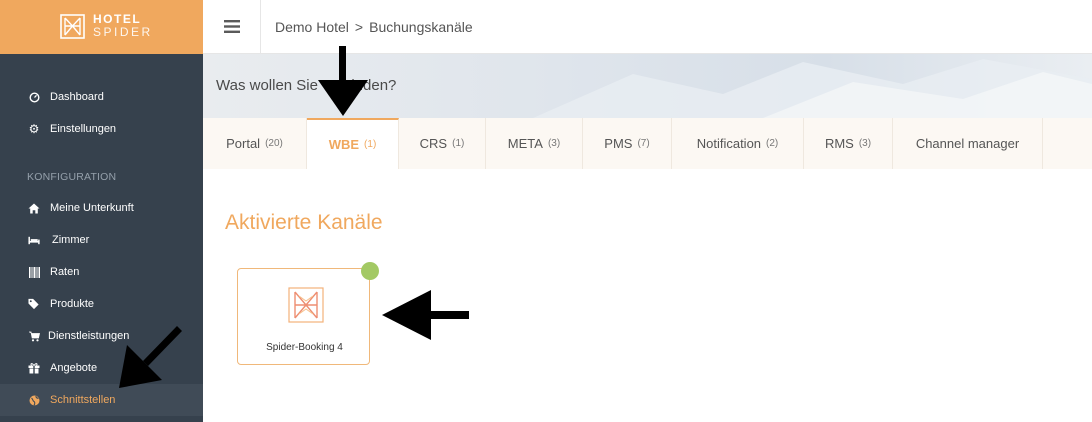 This screenshot has height=422, width=1092. I want to click on logo-bar: HOTEL SPIDER, so click(101, 27).